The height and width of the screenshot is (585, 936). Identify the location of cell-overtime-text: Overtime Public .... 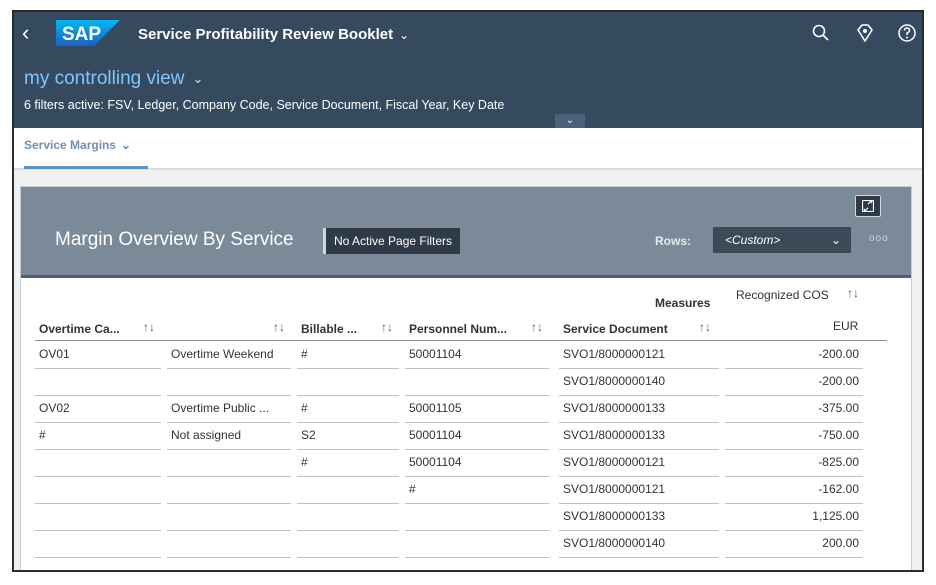
(229, 409).